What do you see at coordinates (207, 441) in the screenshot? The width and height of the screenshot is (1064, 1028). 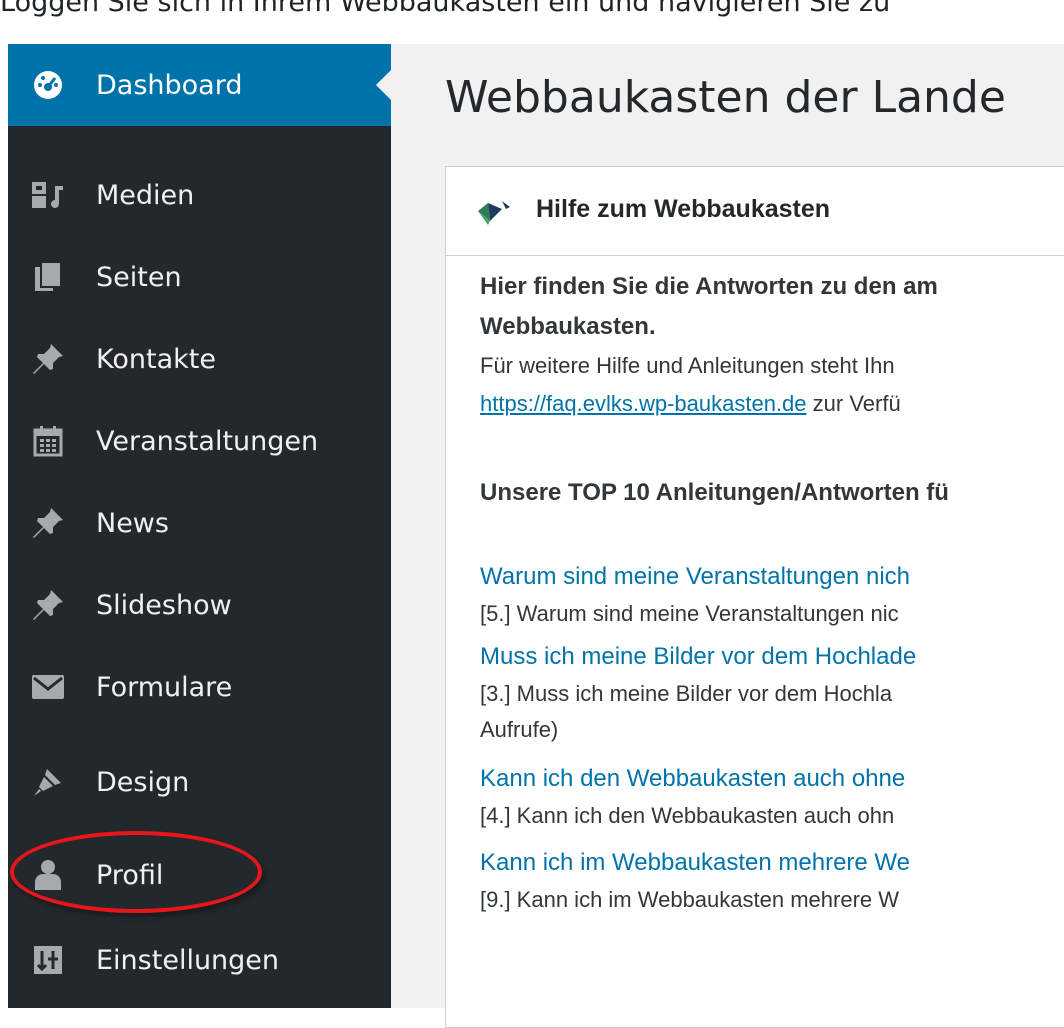 I see `sidebar-item-label: Veranstaltungen` at bounding box center [207, 441].